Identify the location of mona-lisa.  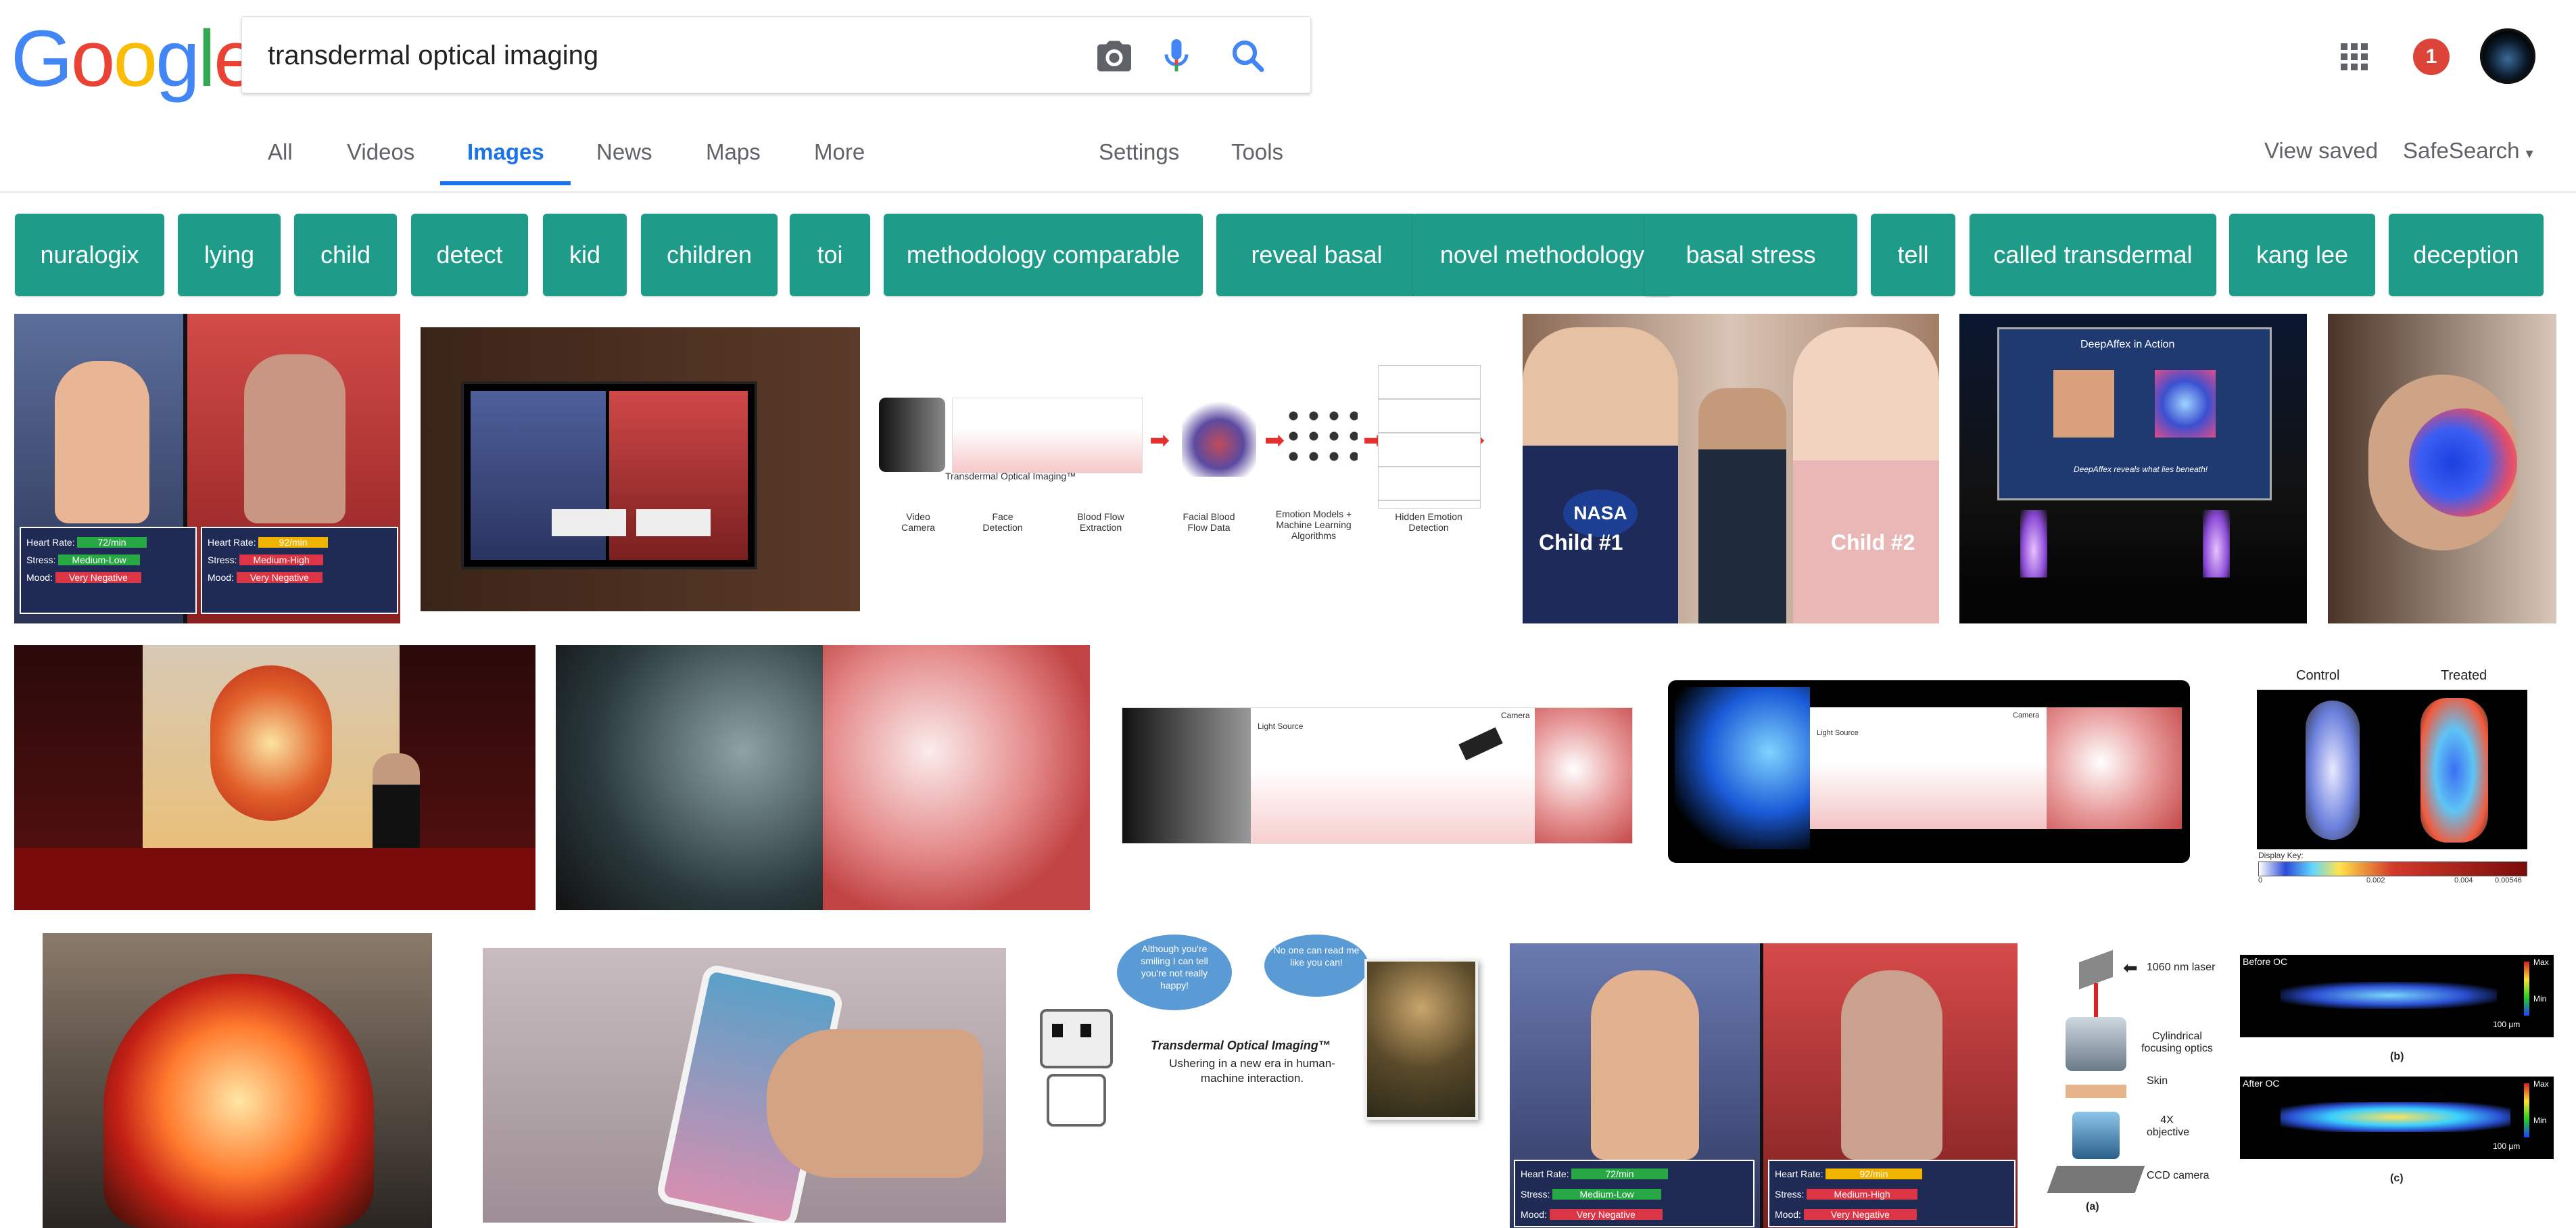
(1421, 1039).